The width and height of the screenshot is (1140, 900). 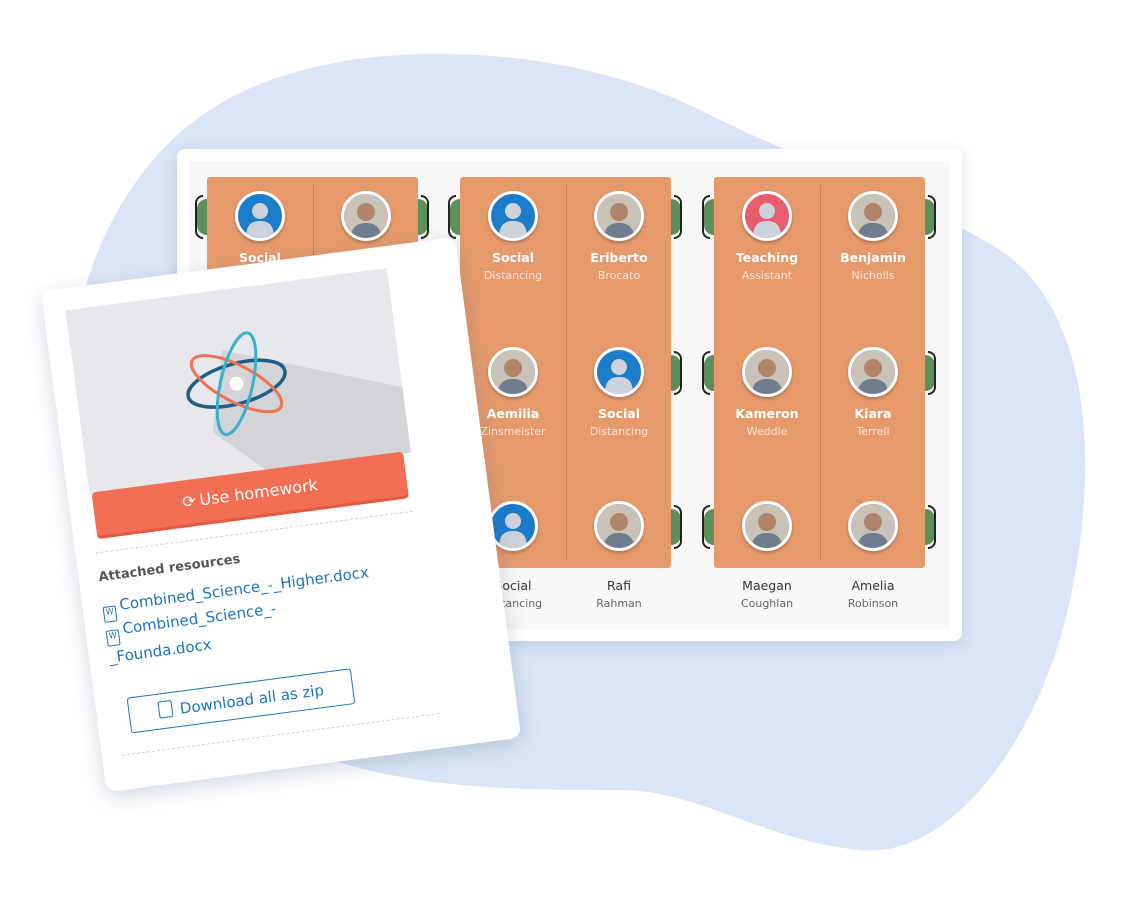 I want to click on student-first-name: Teaching, so click(x=767, y=257).